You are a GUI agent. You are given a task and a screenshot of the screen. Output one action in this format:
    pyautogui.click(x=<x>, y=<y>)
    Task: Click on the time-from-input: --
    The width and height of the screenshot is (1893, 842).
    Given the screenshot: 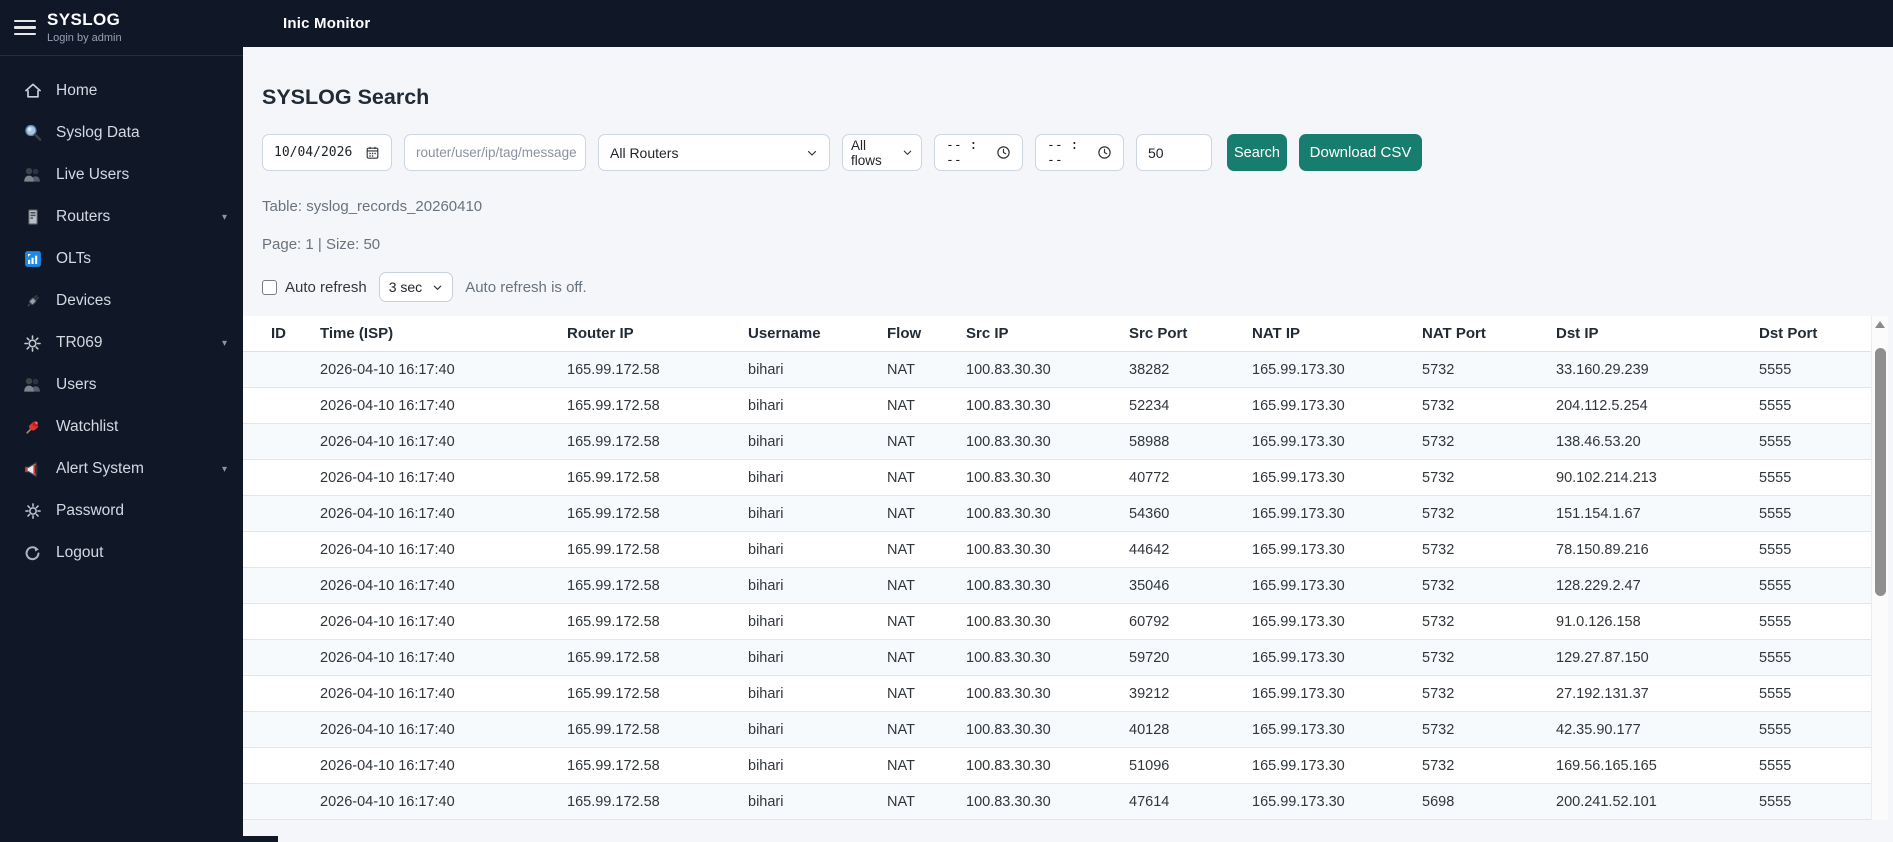 What is the action you would take?
    pyautogui.click(x=978, y=152)
    